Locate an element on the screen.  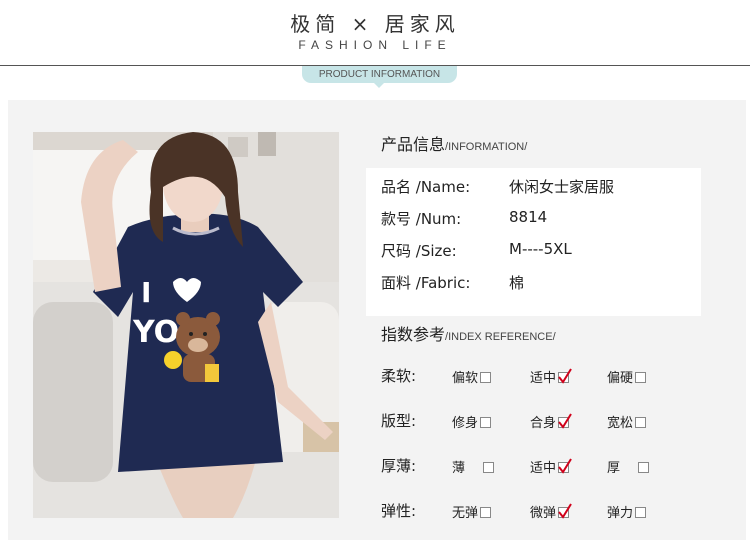
info-label-num: 款号 /Num: is located at coordinates (421, 219).